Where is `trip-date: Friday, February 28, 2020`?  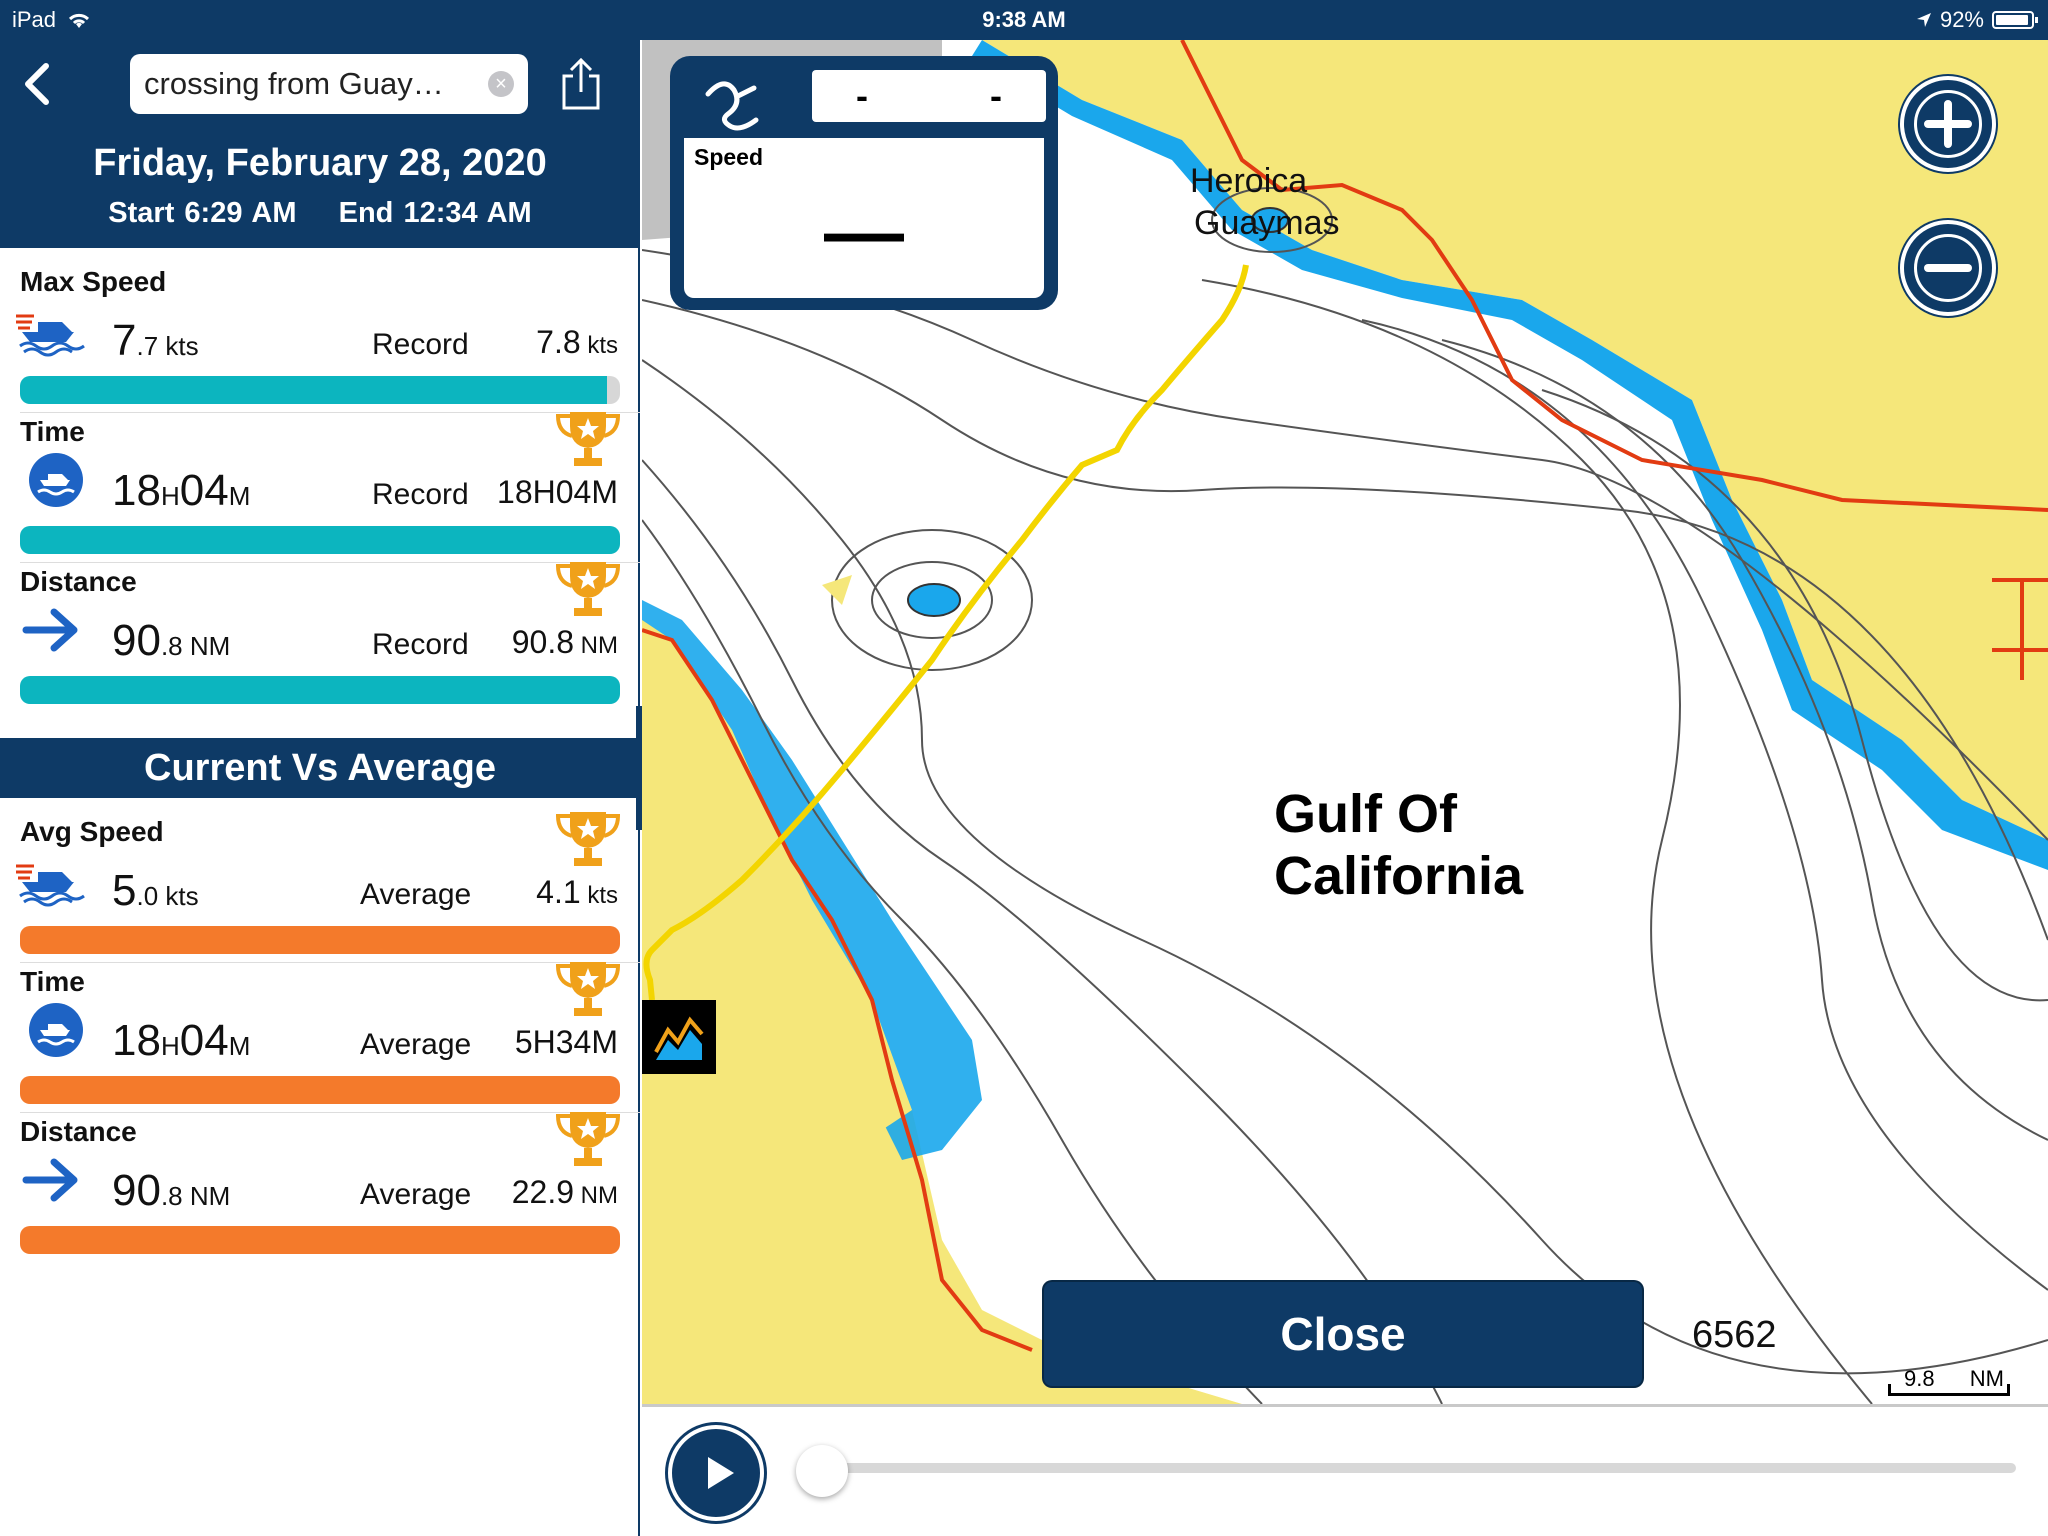
trip-date: Friday, February 28, 2020 is located at coordinates (320, 163).